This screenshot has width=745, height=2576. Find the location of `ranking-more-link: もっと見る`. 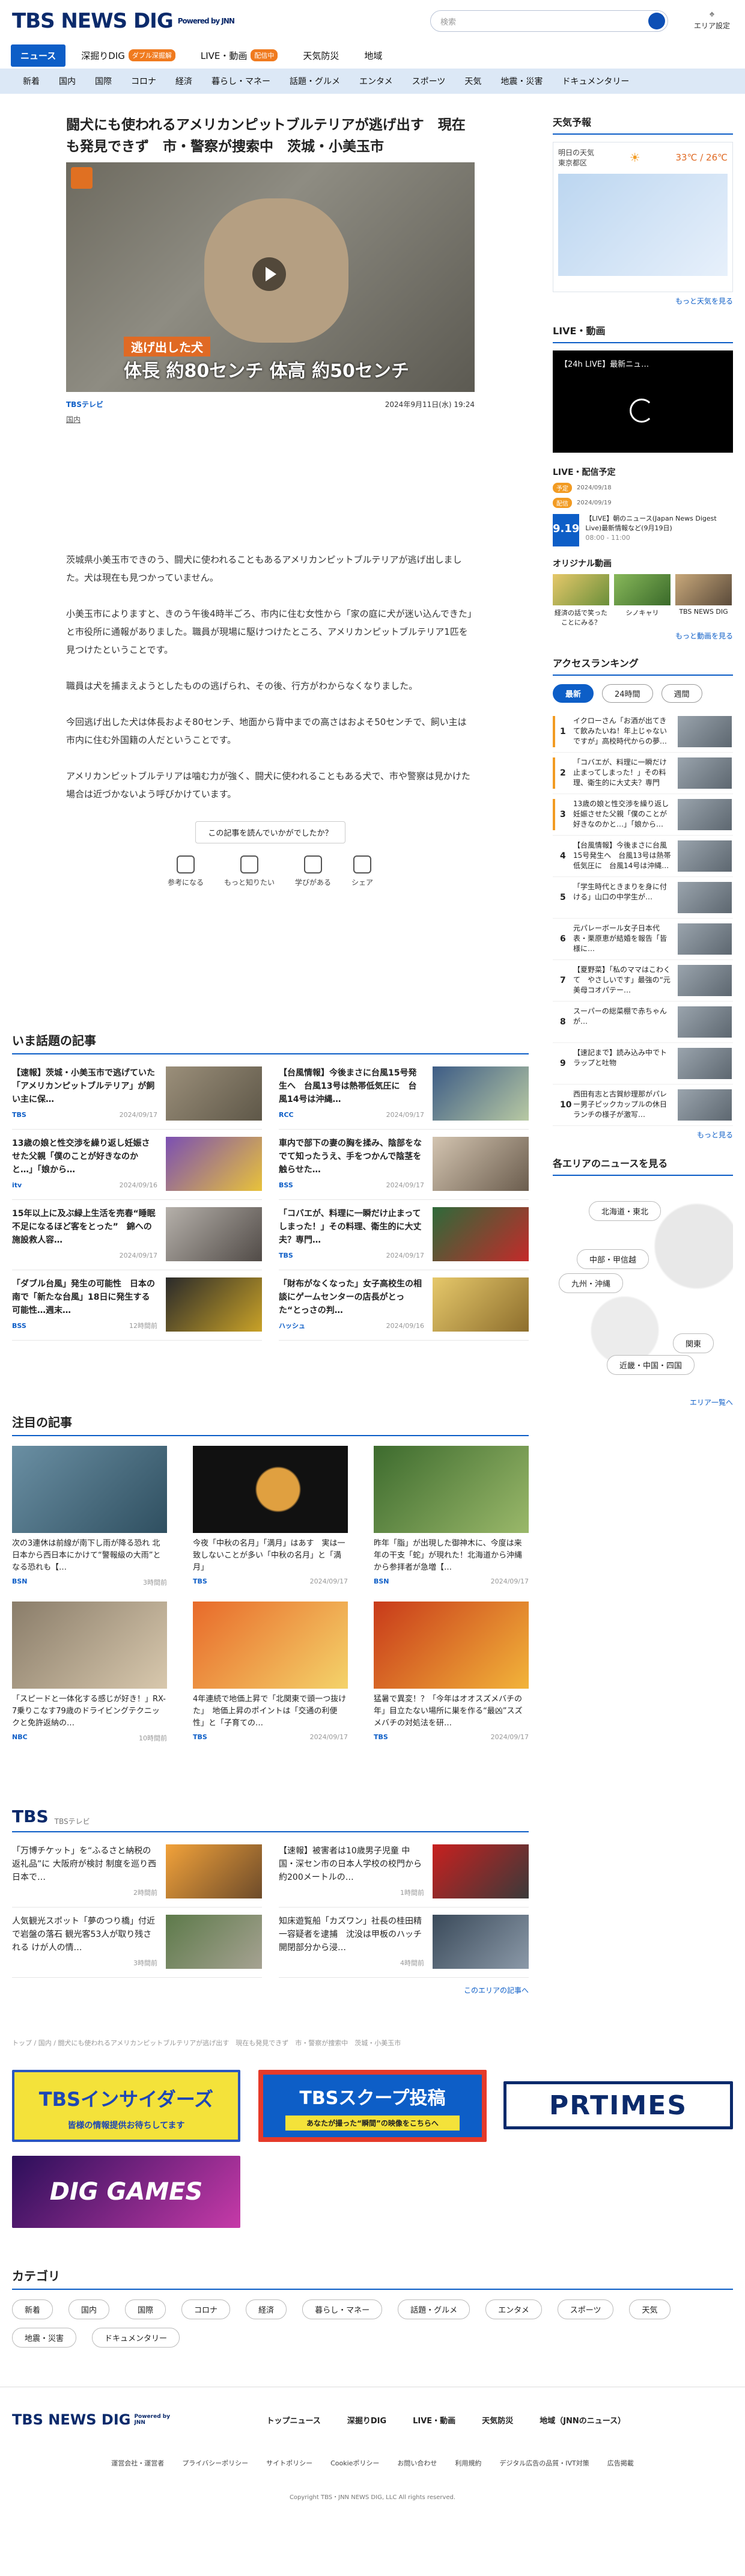

ranking-more-link: もっと見る is located at coordinates (643, 1135).